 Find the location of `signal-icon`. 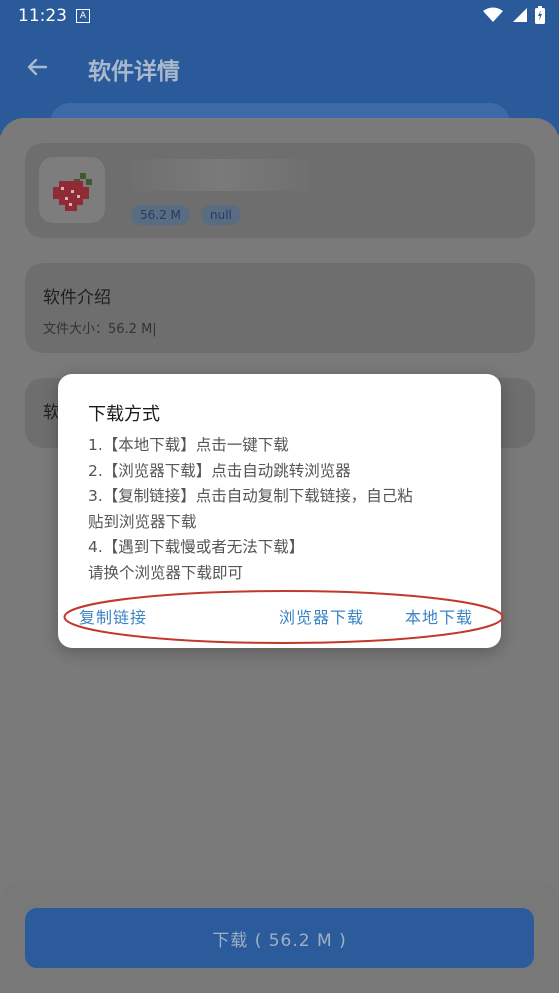

signal-icon is located at coordinates (520, 15).